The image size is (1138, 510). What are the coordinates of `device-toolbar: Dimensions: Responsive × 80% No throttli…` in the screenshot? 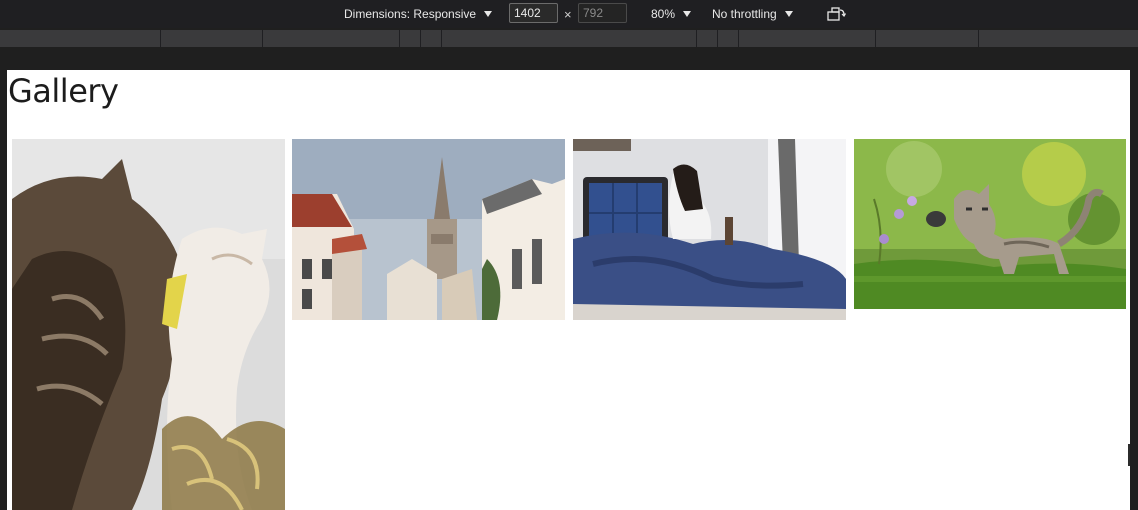 It's located at (569, 14).